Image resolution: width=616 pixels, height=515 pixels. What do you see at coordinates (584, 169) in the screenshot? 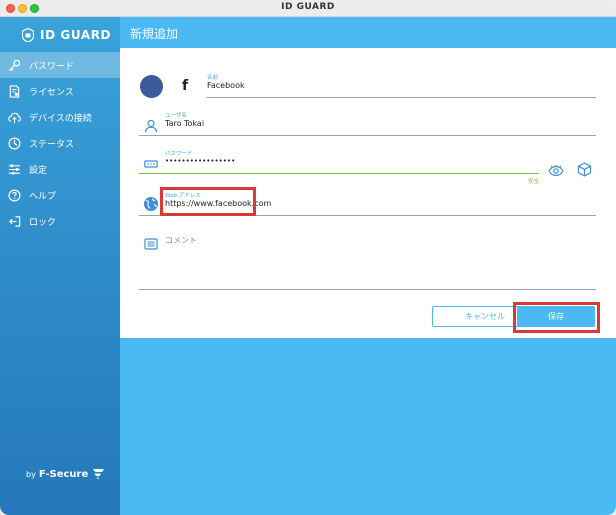
I see `generate-password-icon` at bounding box center [584, 169].